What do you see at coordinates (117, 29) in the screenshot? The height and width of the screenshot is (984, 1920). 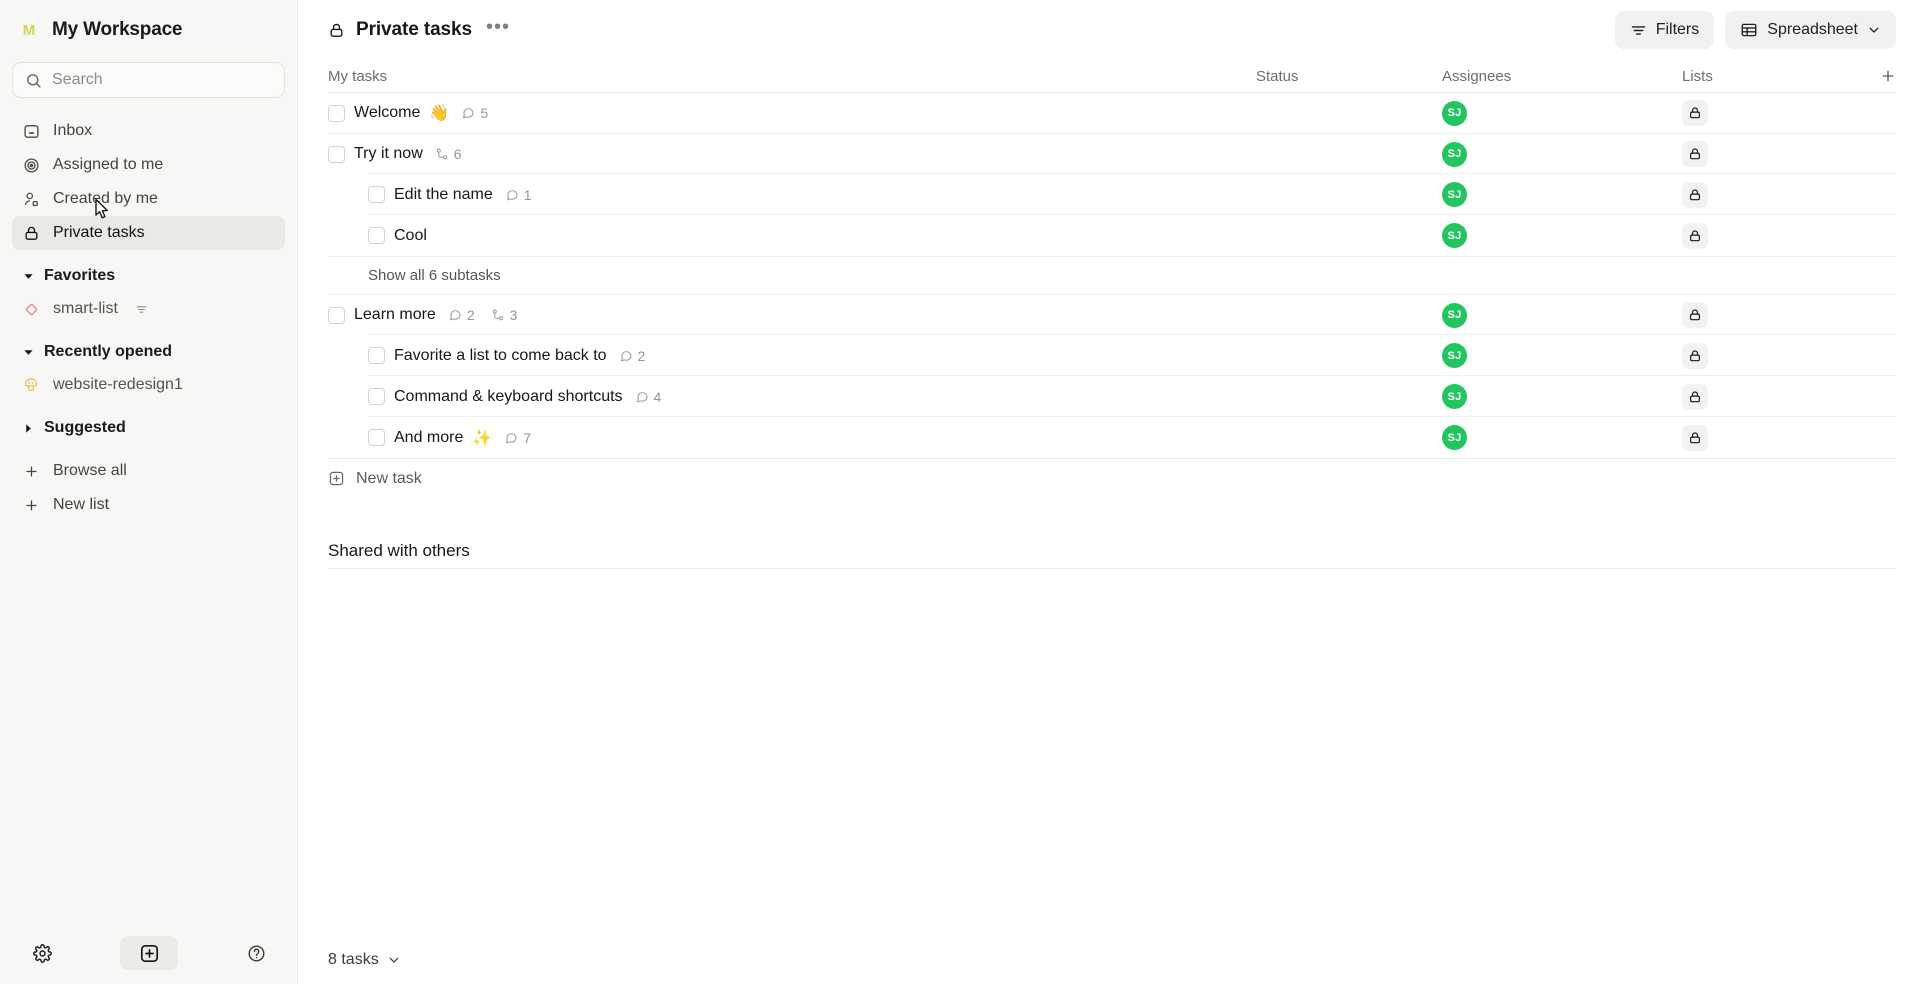 I see `workspace-name: My Workspace` at bounding box center [117, 29].